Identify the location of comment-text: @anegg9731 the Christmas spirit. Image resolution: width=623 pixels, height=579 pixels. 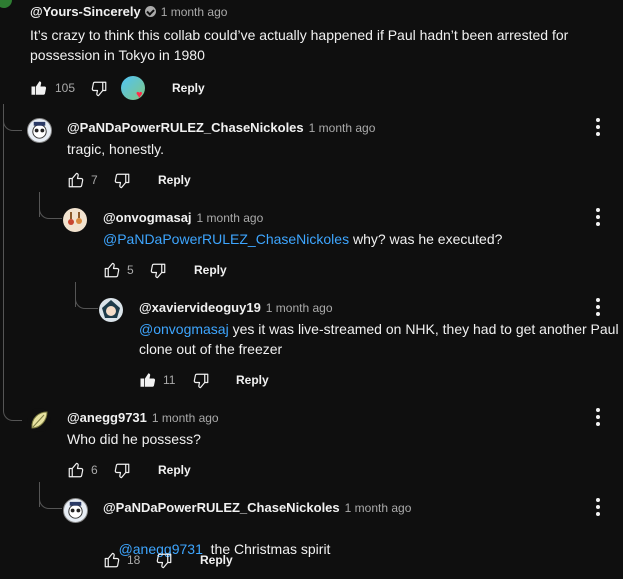
(217, 549).